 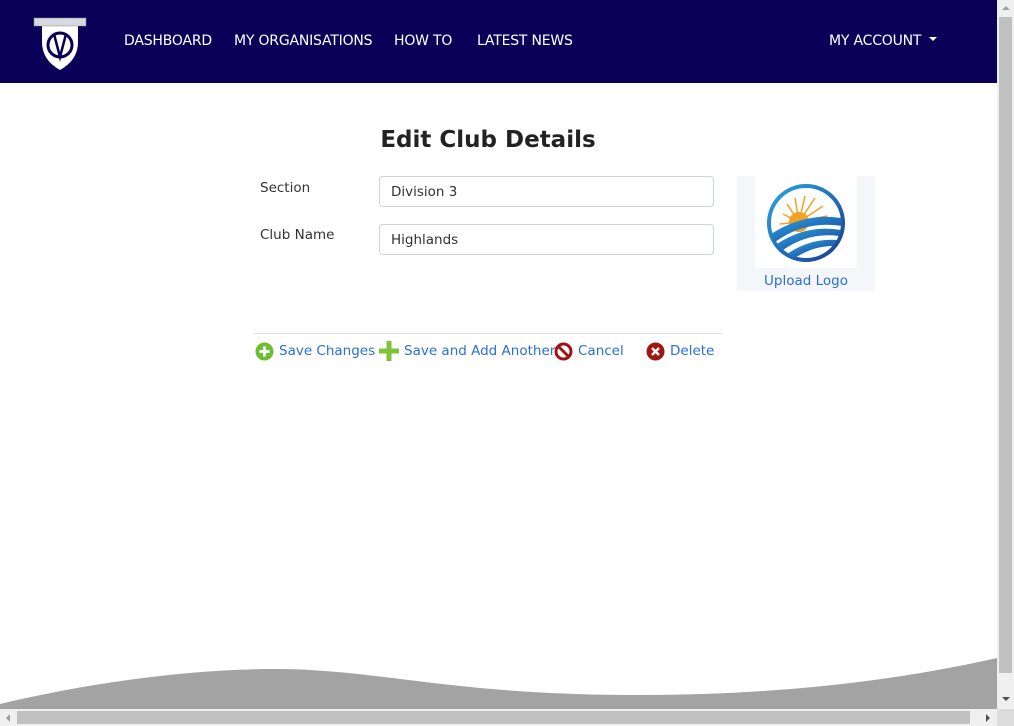 I want to click on save-and-add-another-label: Save and Add Another, so click(x=480, y=351).